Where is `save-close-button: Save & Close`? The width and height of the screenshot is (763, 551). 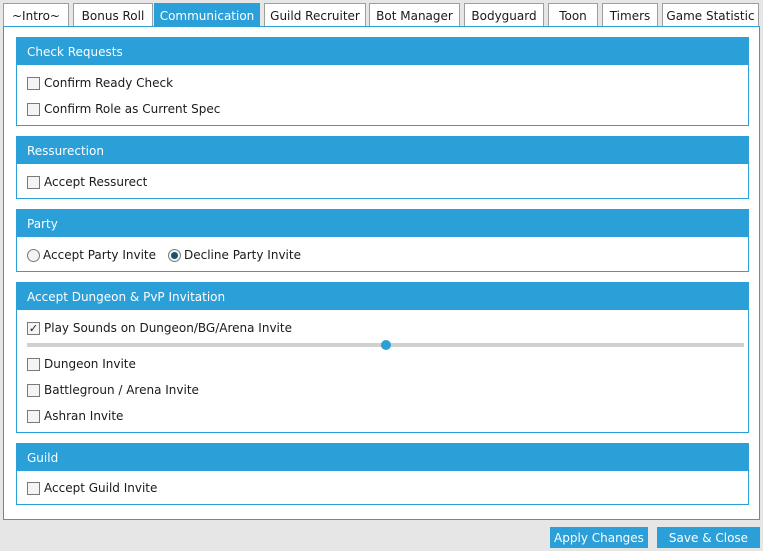 save-close-button: Save & Close is located at coordinates (708, 537).